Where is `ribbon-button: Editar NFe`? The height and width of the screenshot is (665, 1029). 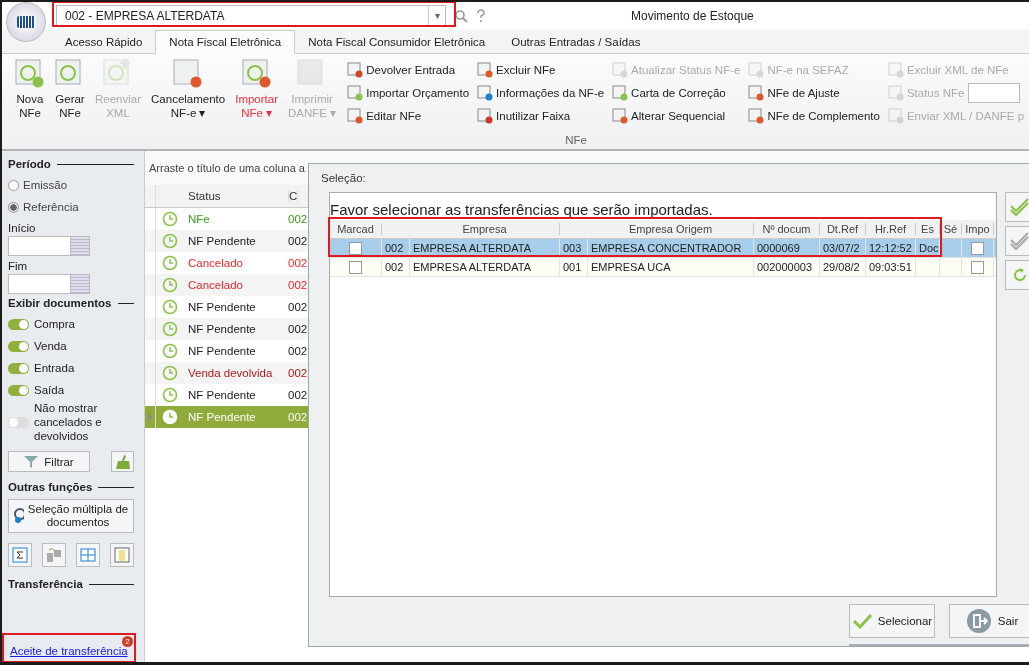 ribbon-button: Editar NFe is located at coordinates (384, 115).